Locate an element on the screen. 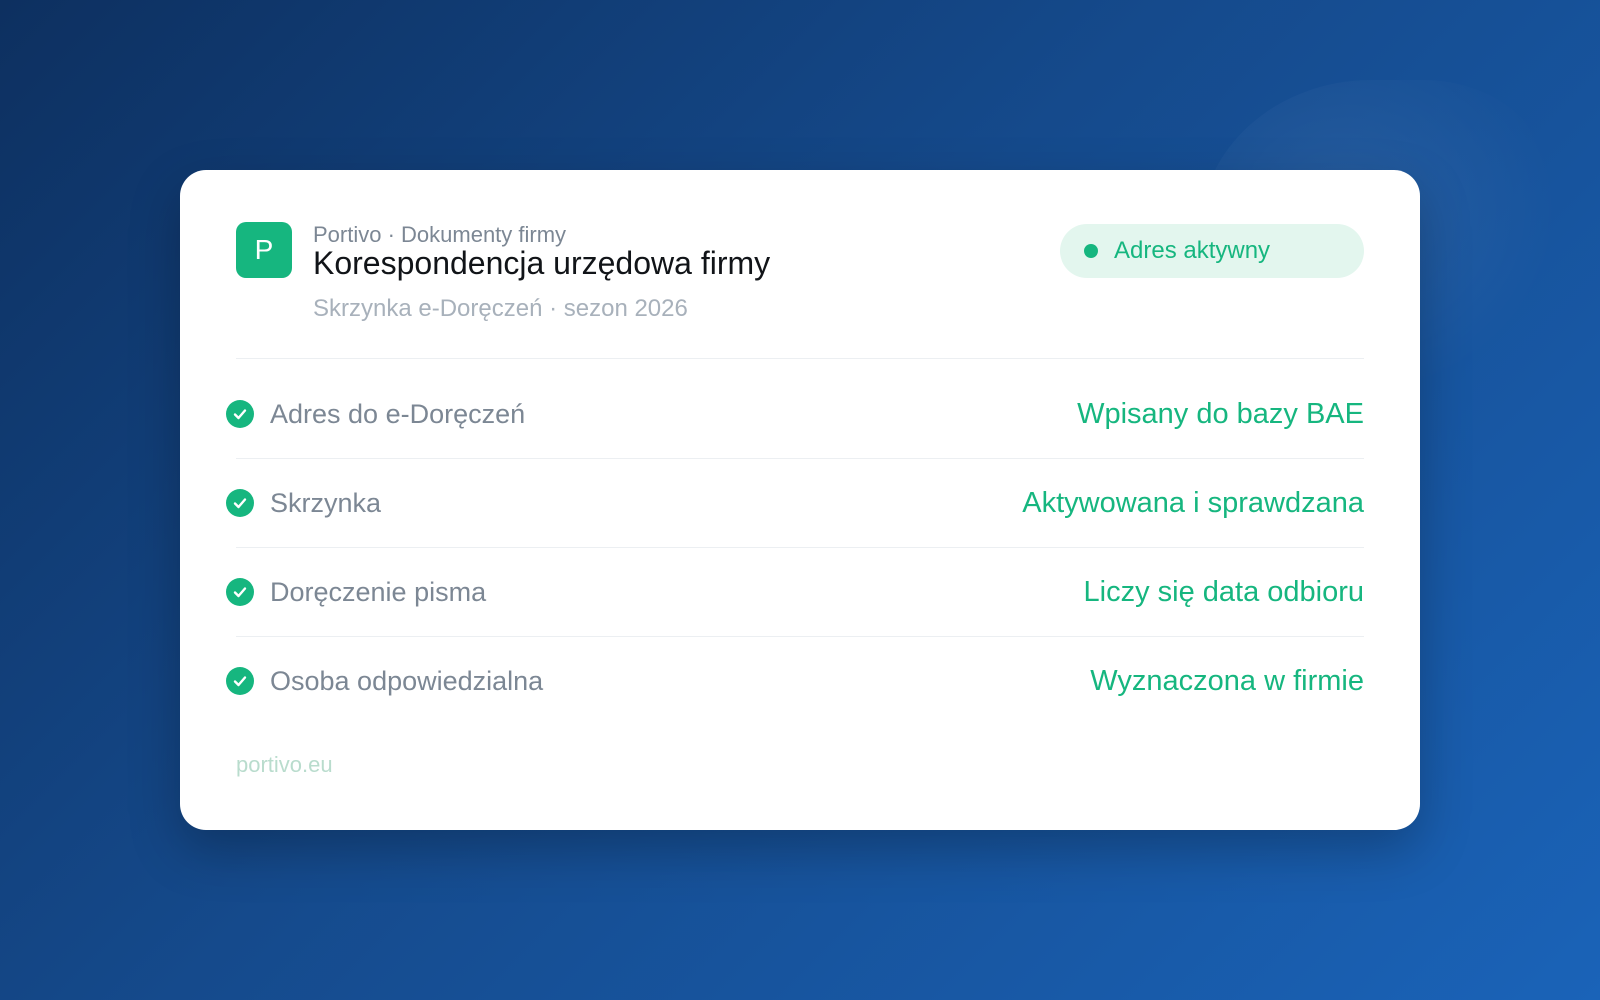 The width and height of the screenshot is (1600, 1000). row-value: Liczy się data odbioru is located at coordinates (1224, 591).